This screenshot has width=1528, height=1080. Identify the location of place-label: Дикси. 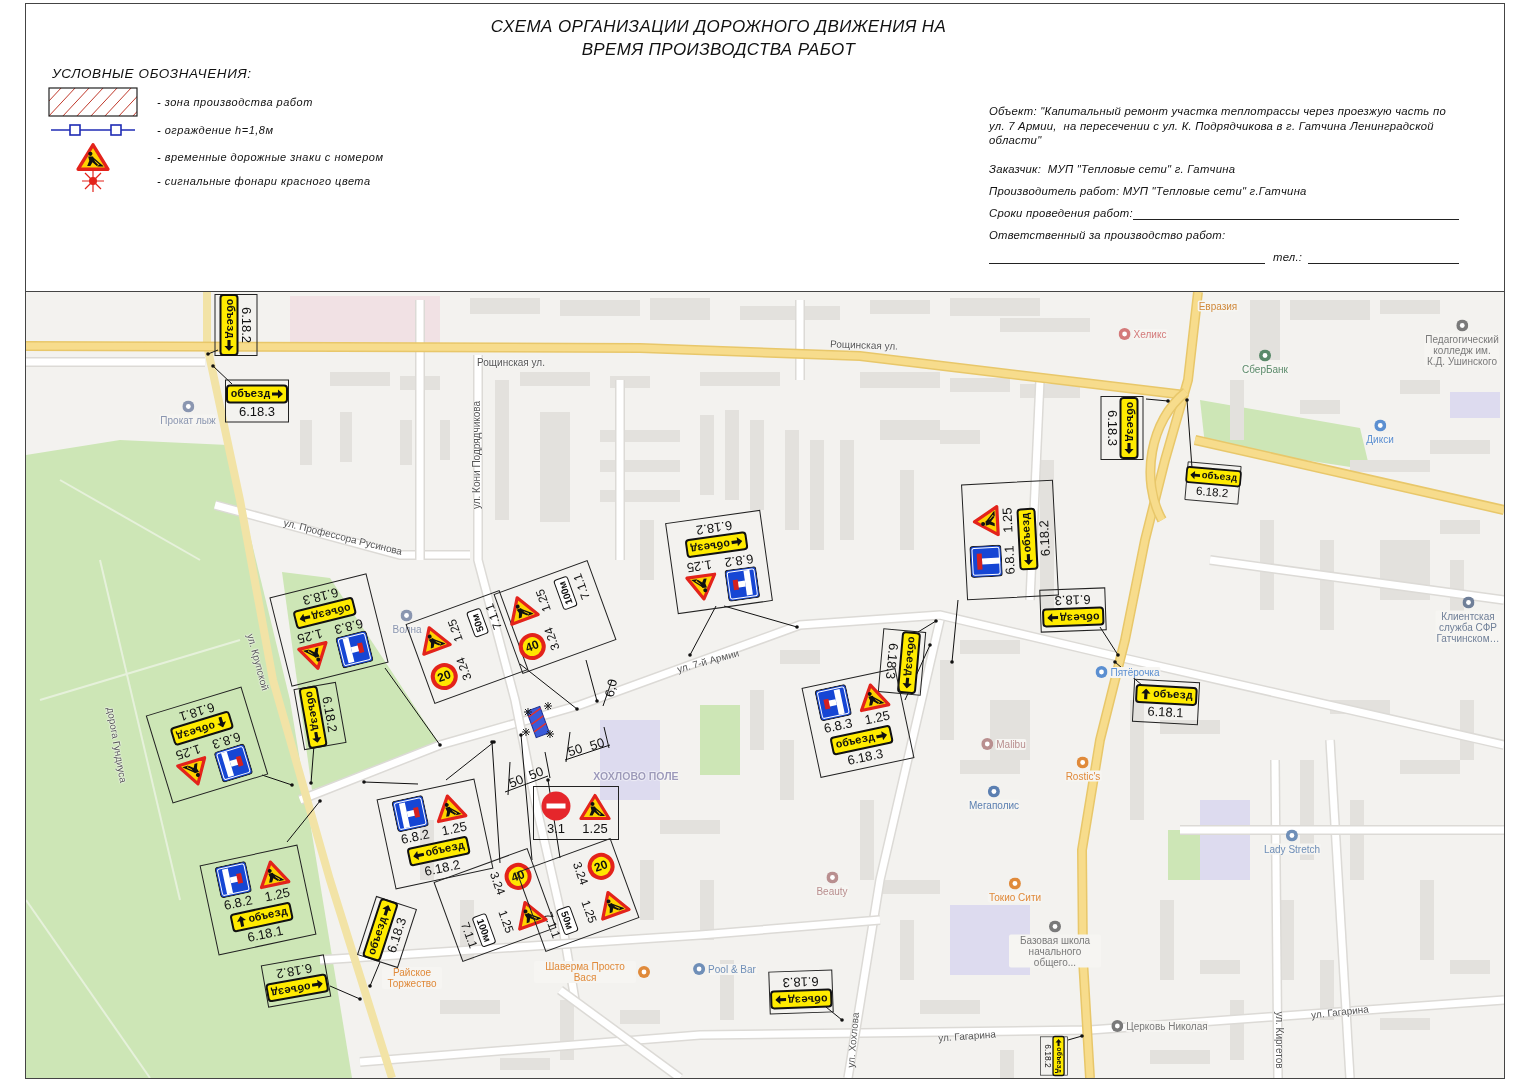
(1380, 439).